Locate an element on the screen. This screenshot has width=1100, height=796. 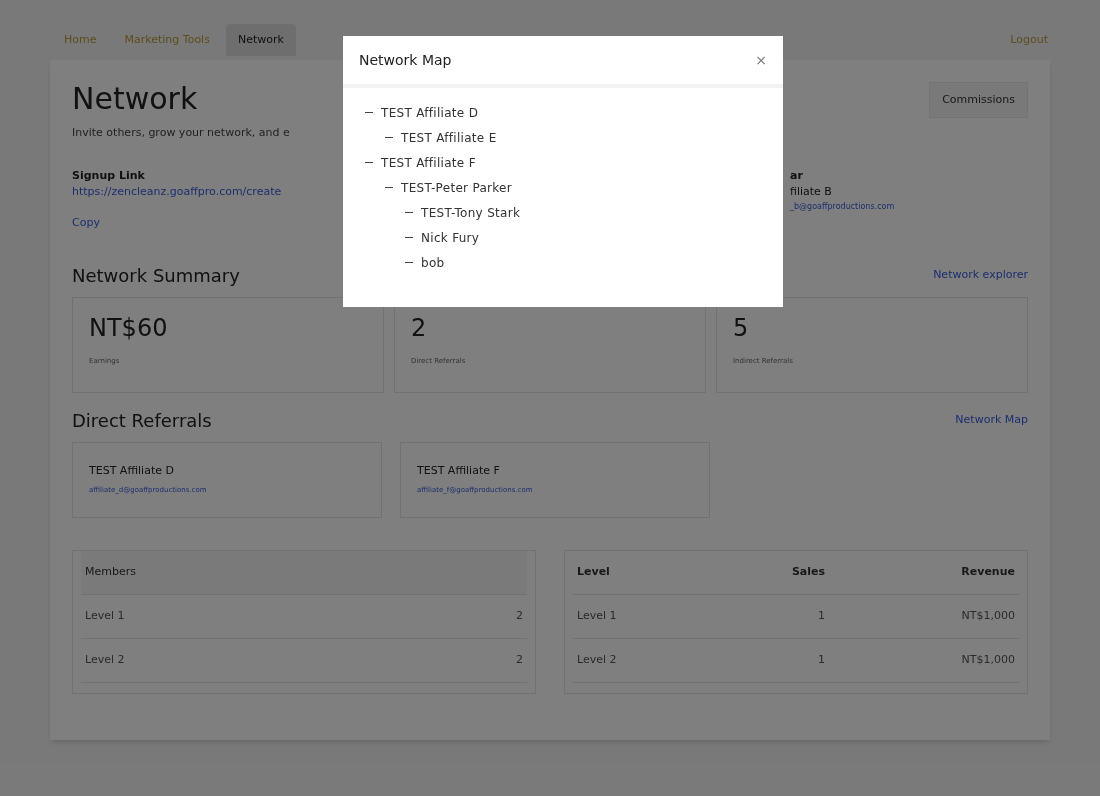
tree-item: TEST Affiliate F is located at coordinates (428, 162).